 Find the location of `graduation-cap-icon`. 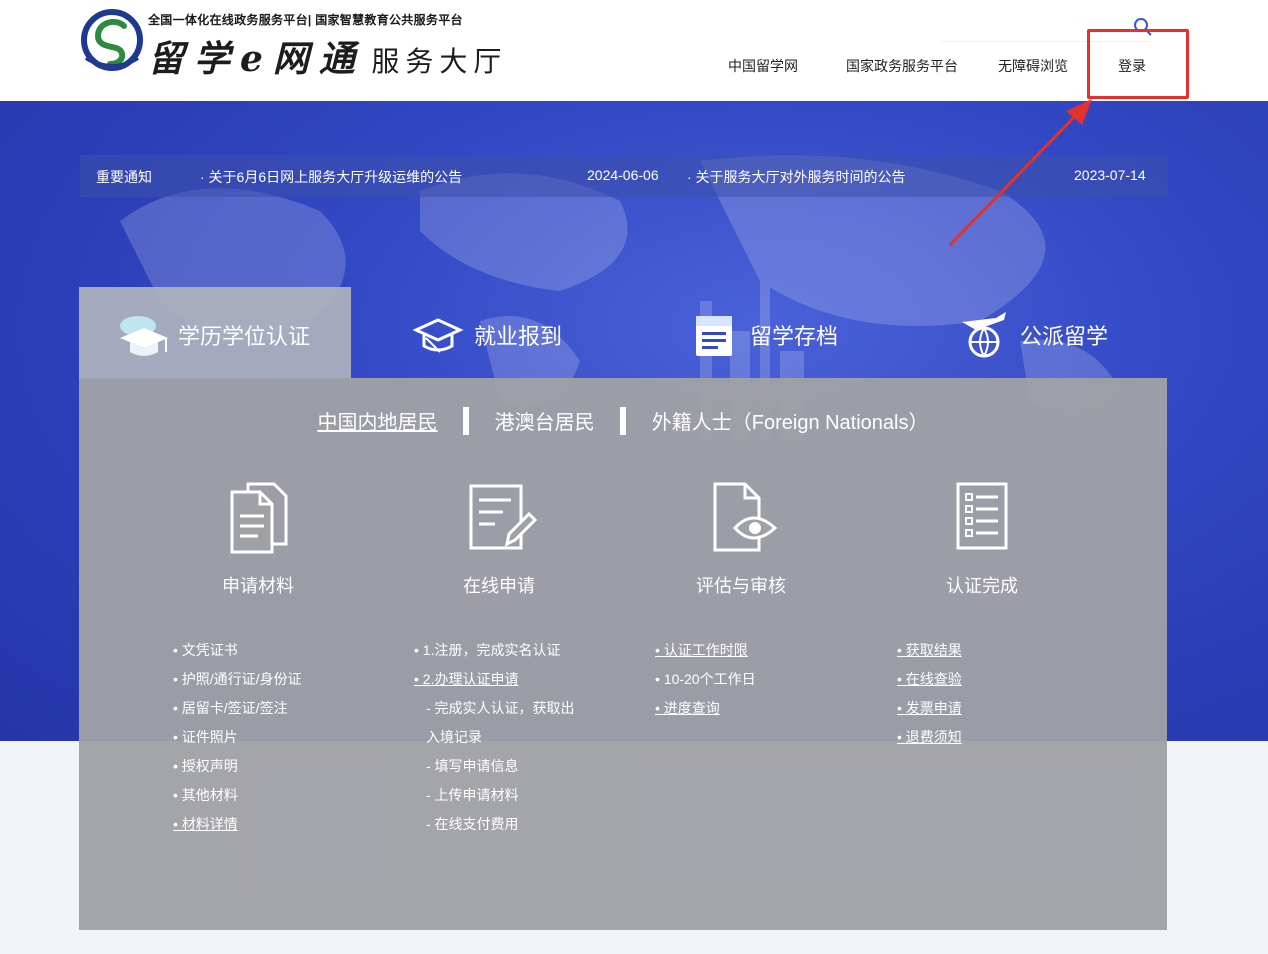

graduation-cap-icon is located at coordinates (144, 336).